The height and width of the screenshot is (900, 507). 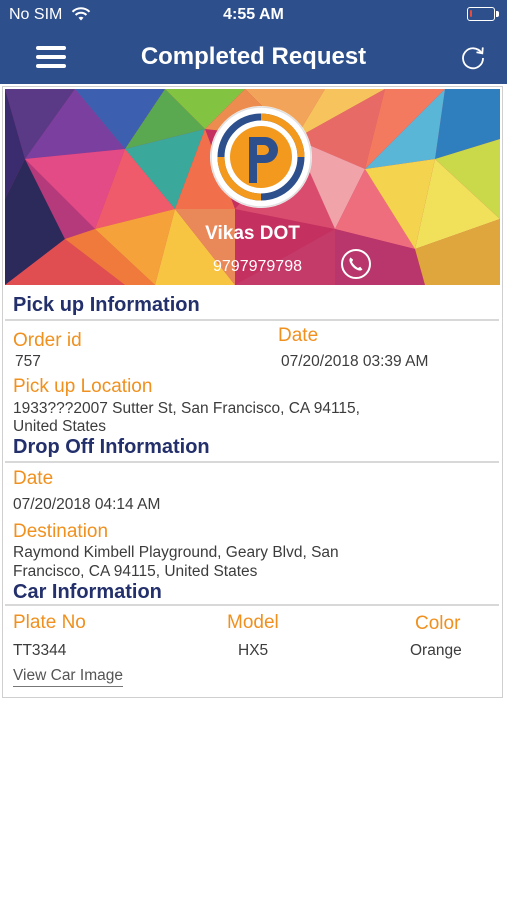 What do you see at coordinates (261, 157) in the screenshot?
I see `app-logo` at bounding box center [261, 157].